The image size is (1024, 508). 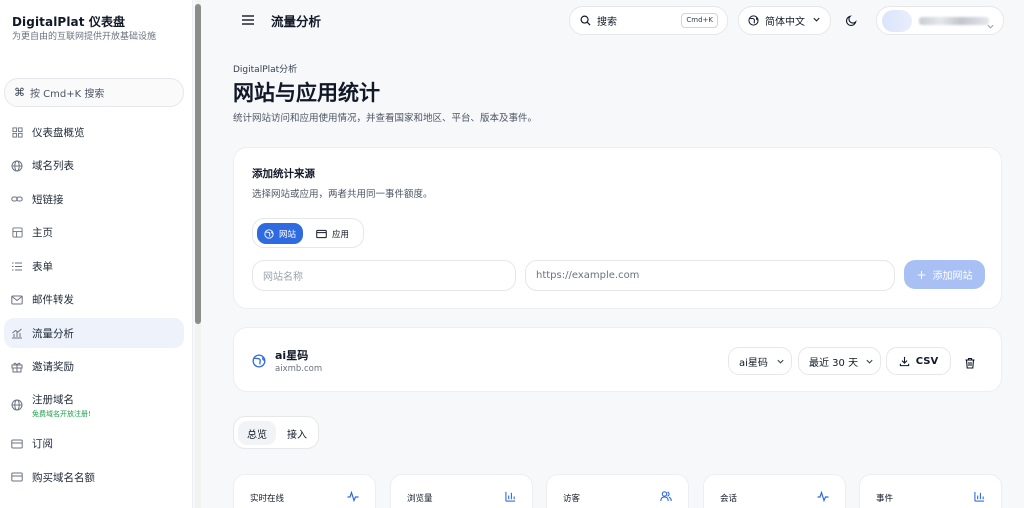 What do you see at coordinates (58, 132) in the screenshot?
I see `sidebar-item-label: 仪表盘概览` at bounding box center [58, 132].